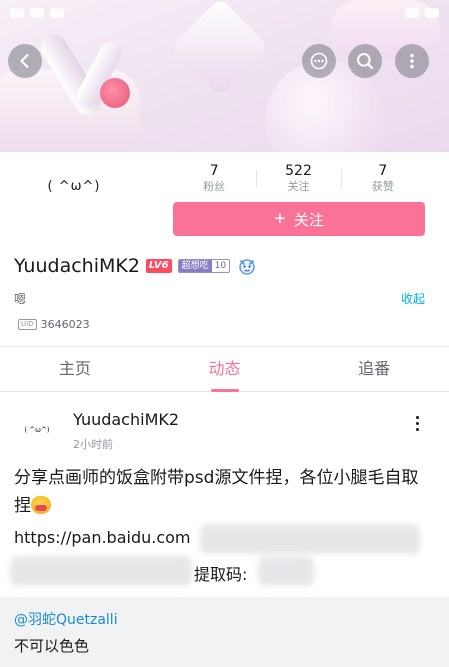  I want to click on stat-likes: 7 获赞, so click(382, 179).